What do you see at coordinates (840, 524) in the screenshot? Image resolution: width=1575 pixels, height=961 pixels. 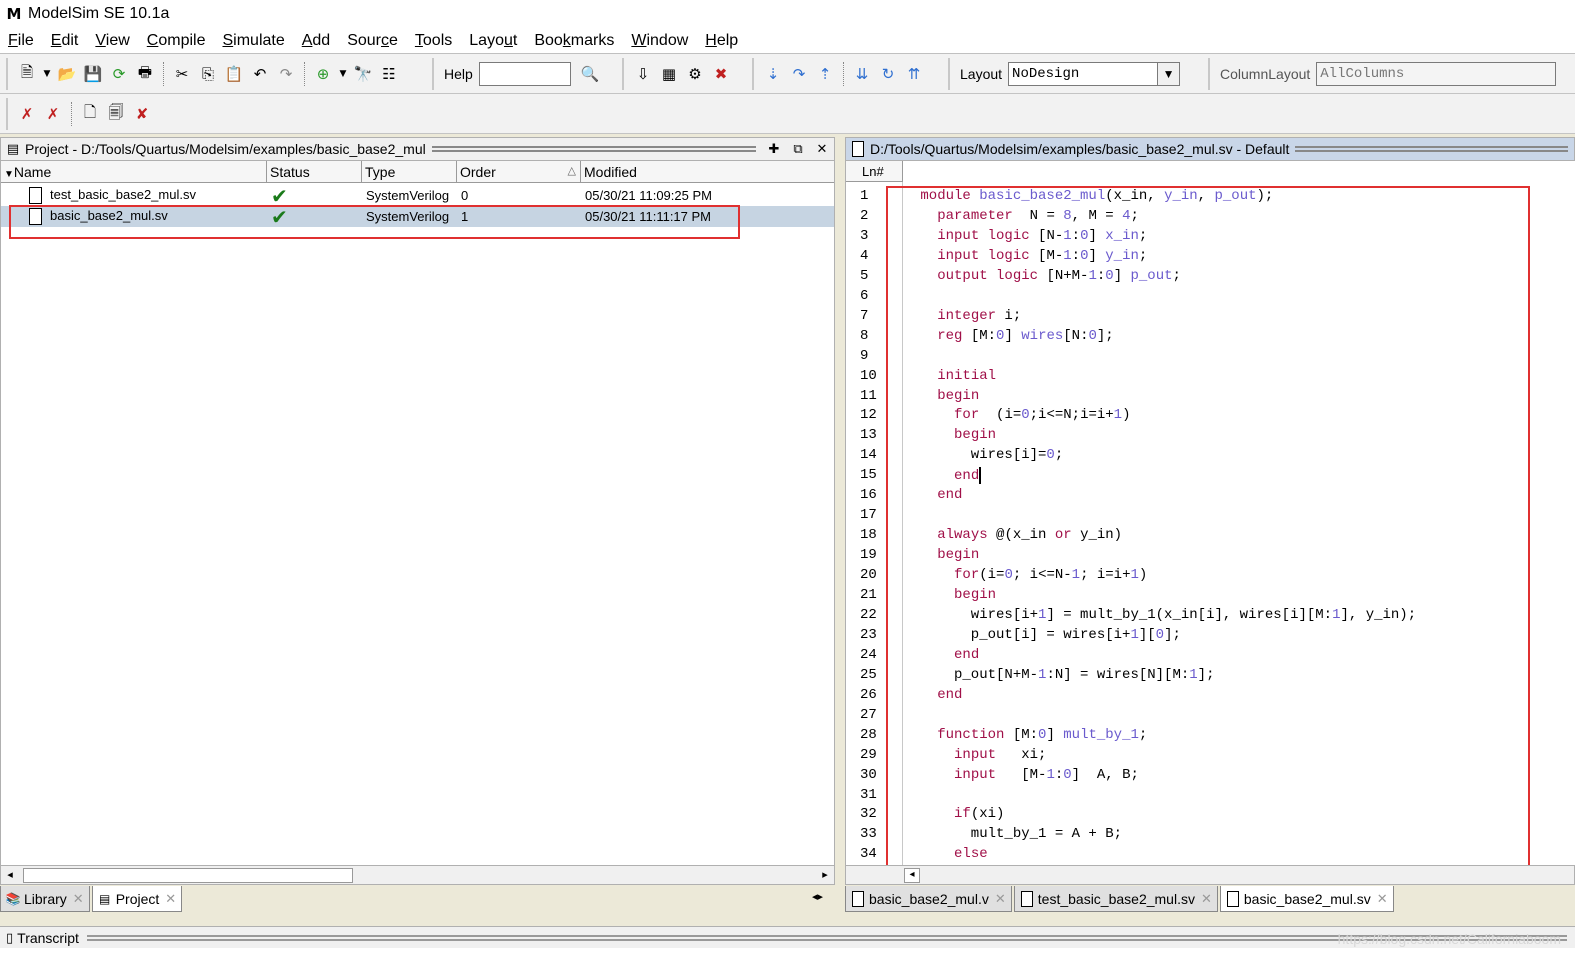 I see `pane-splitter` at bounding box center [840, 524].